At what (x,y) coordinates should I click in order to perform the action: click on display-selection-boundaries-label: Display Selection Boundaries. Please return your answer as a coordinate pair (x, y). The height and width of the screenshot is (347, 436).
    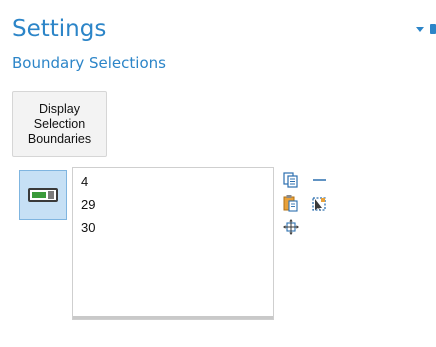
    Looking at the image, I should click on (59, 123).